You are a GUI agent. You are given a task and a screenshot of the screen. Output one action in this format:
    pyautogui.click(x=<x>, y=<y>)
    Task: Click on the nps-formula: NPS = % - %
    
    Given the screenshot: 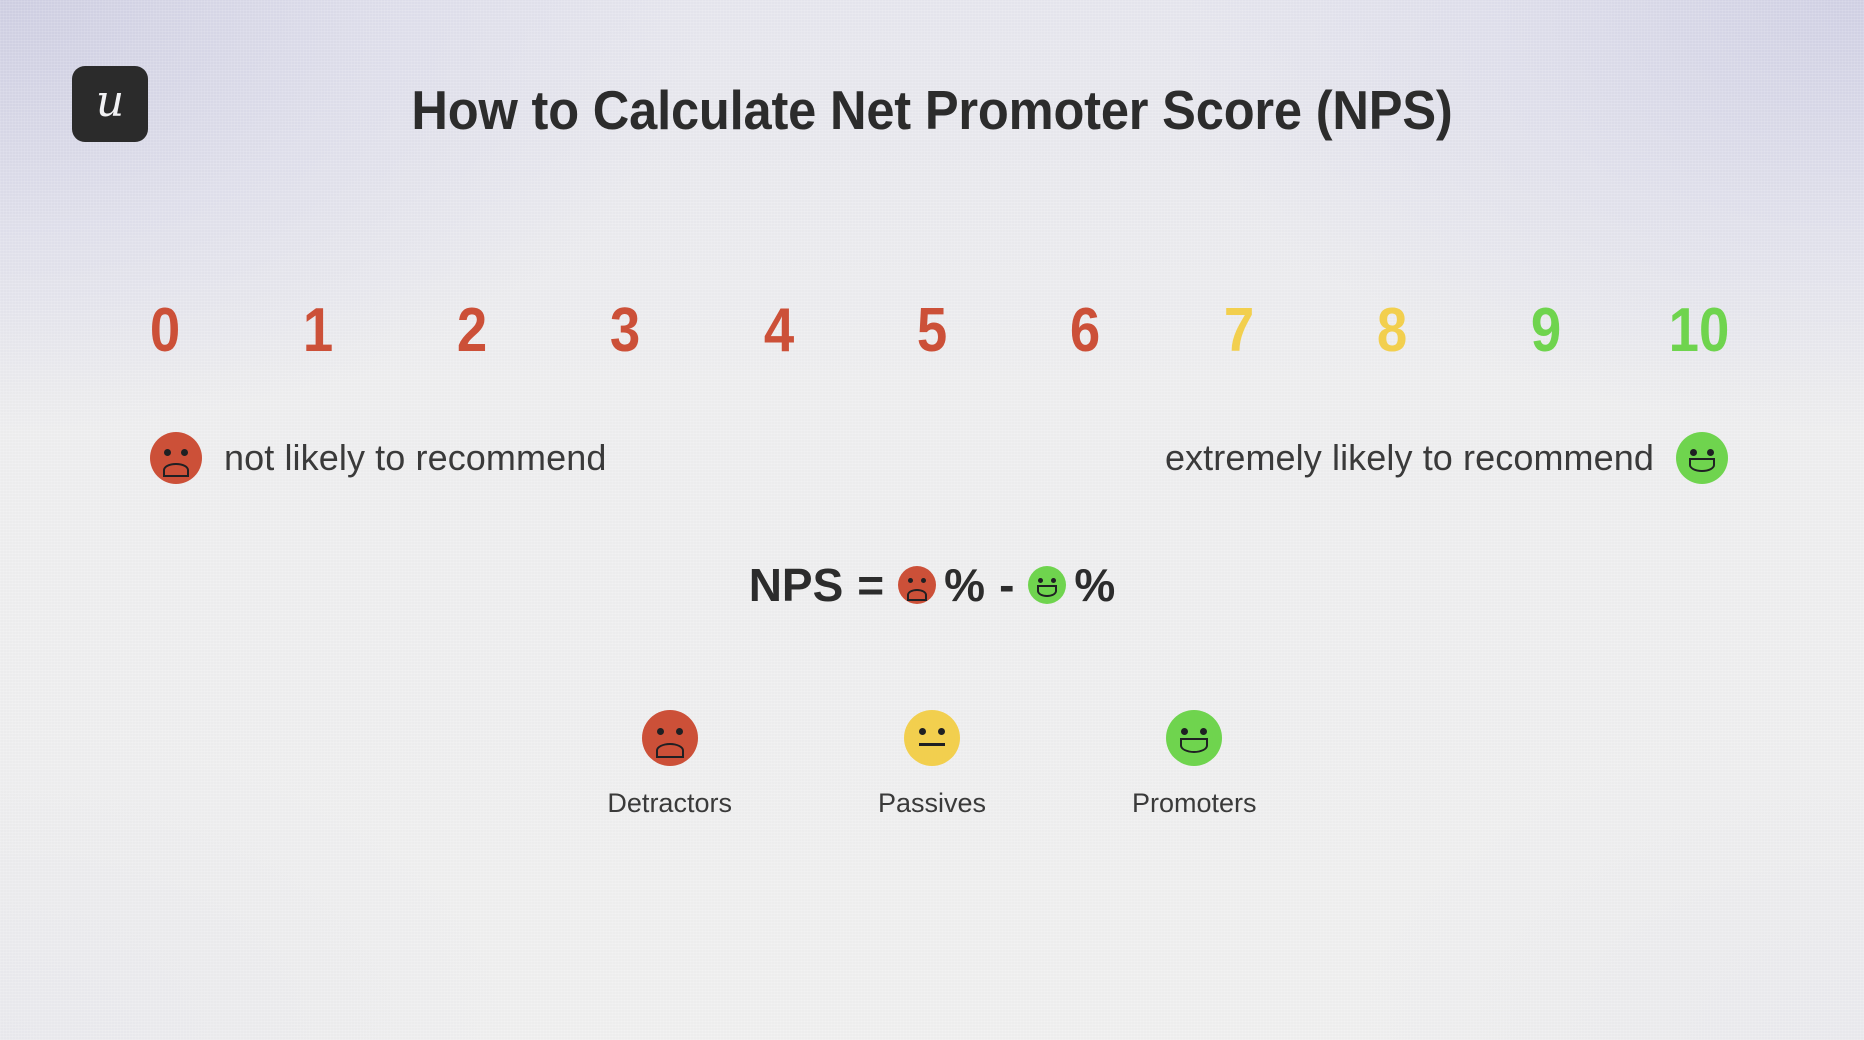 What is the action you would take?
    pyautogui.click(x=932, y=585)
    